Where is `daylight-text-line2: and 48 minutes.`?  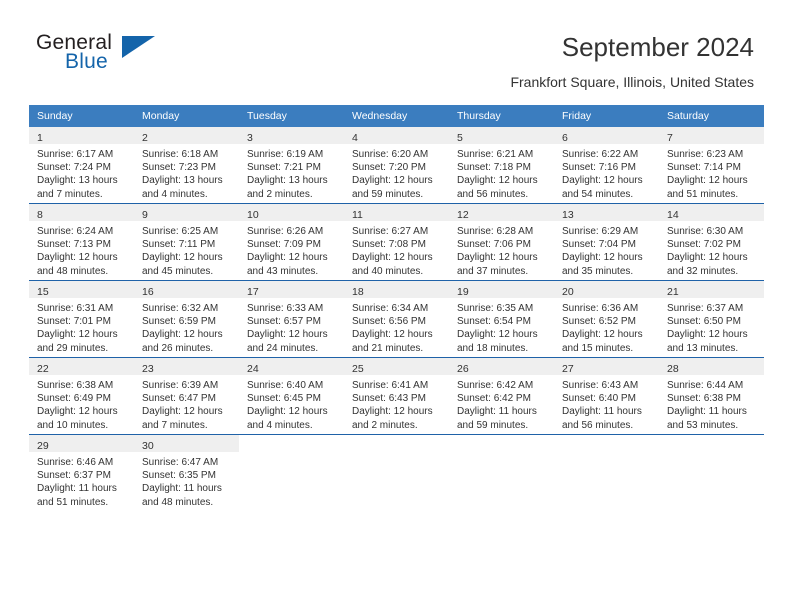
daylight-text-line2: and 48 minutes. is located at coordinates (73, 271).